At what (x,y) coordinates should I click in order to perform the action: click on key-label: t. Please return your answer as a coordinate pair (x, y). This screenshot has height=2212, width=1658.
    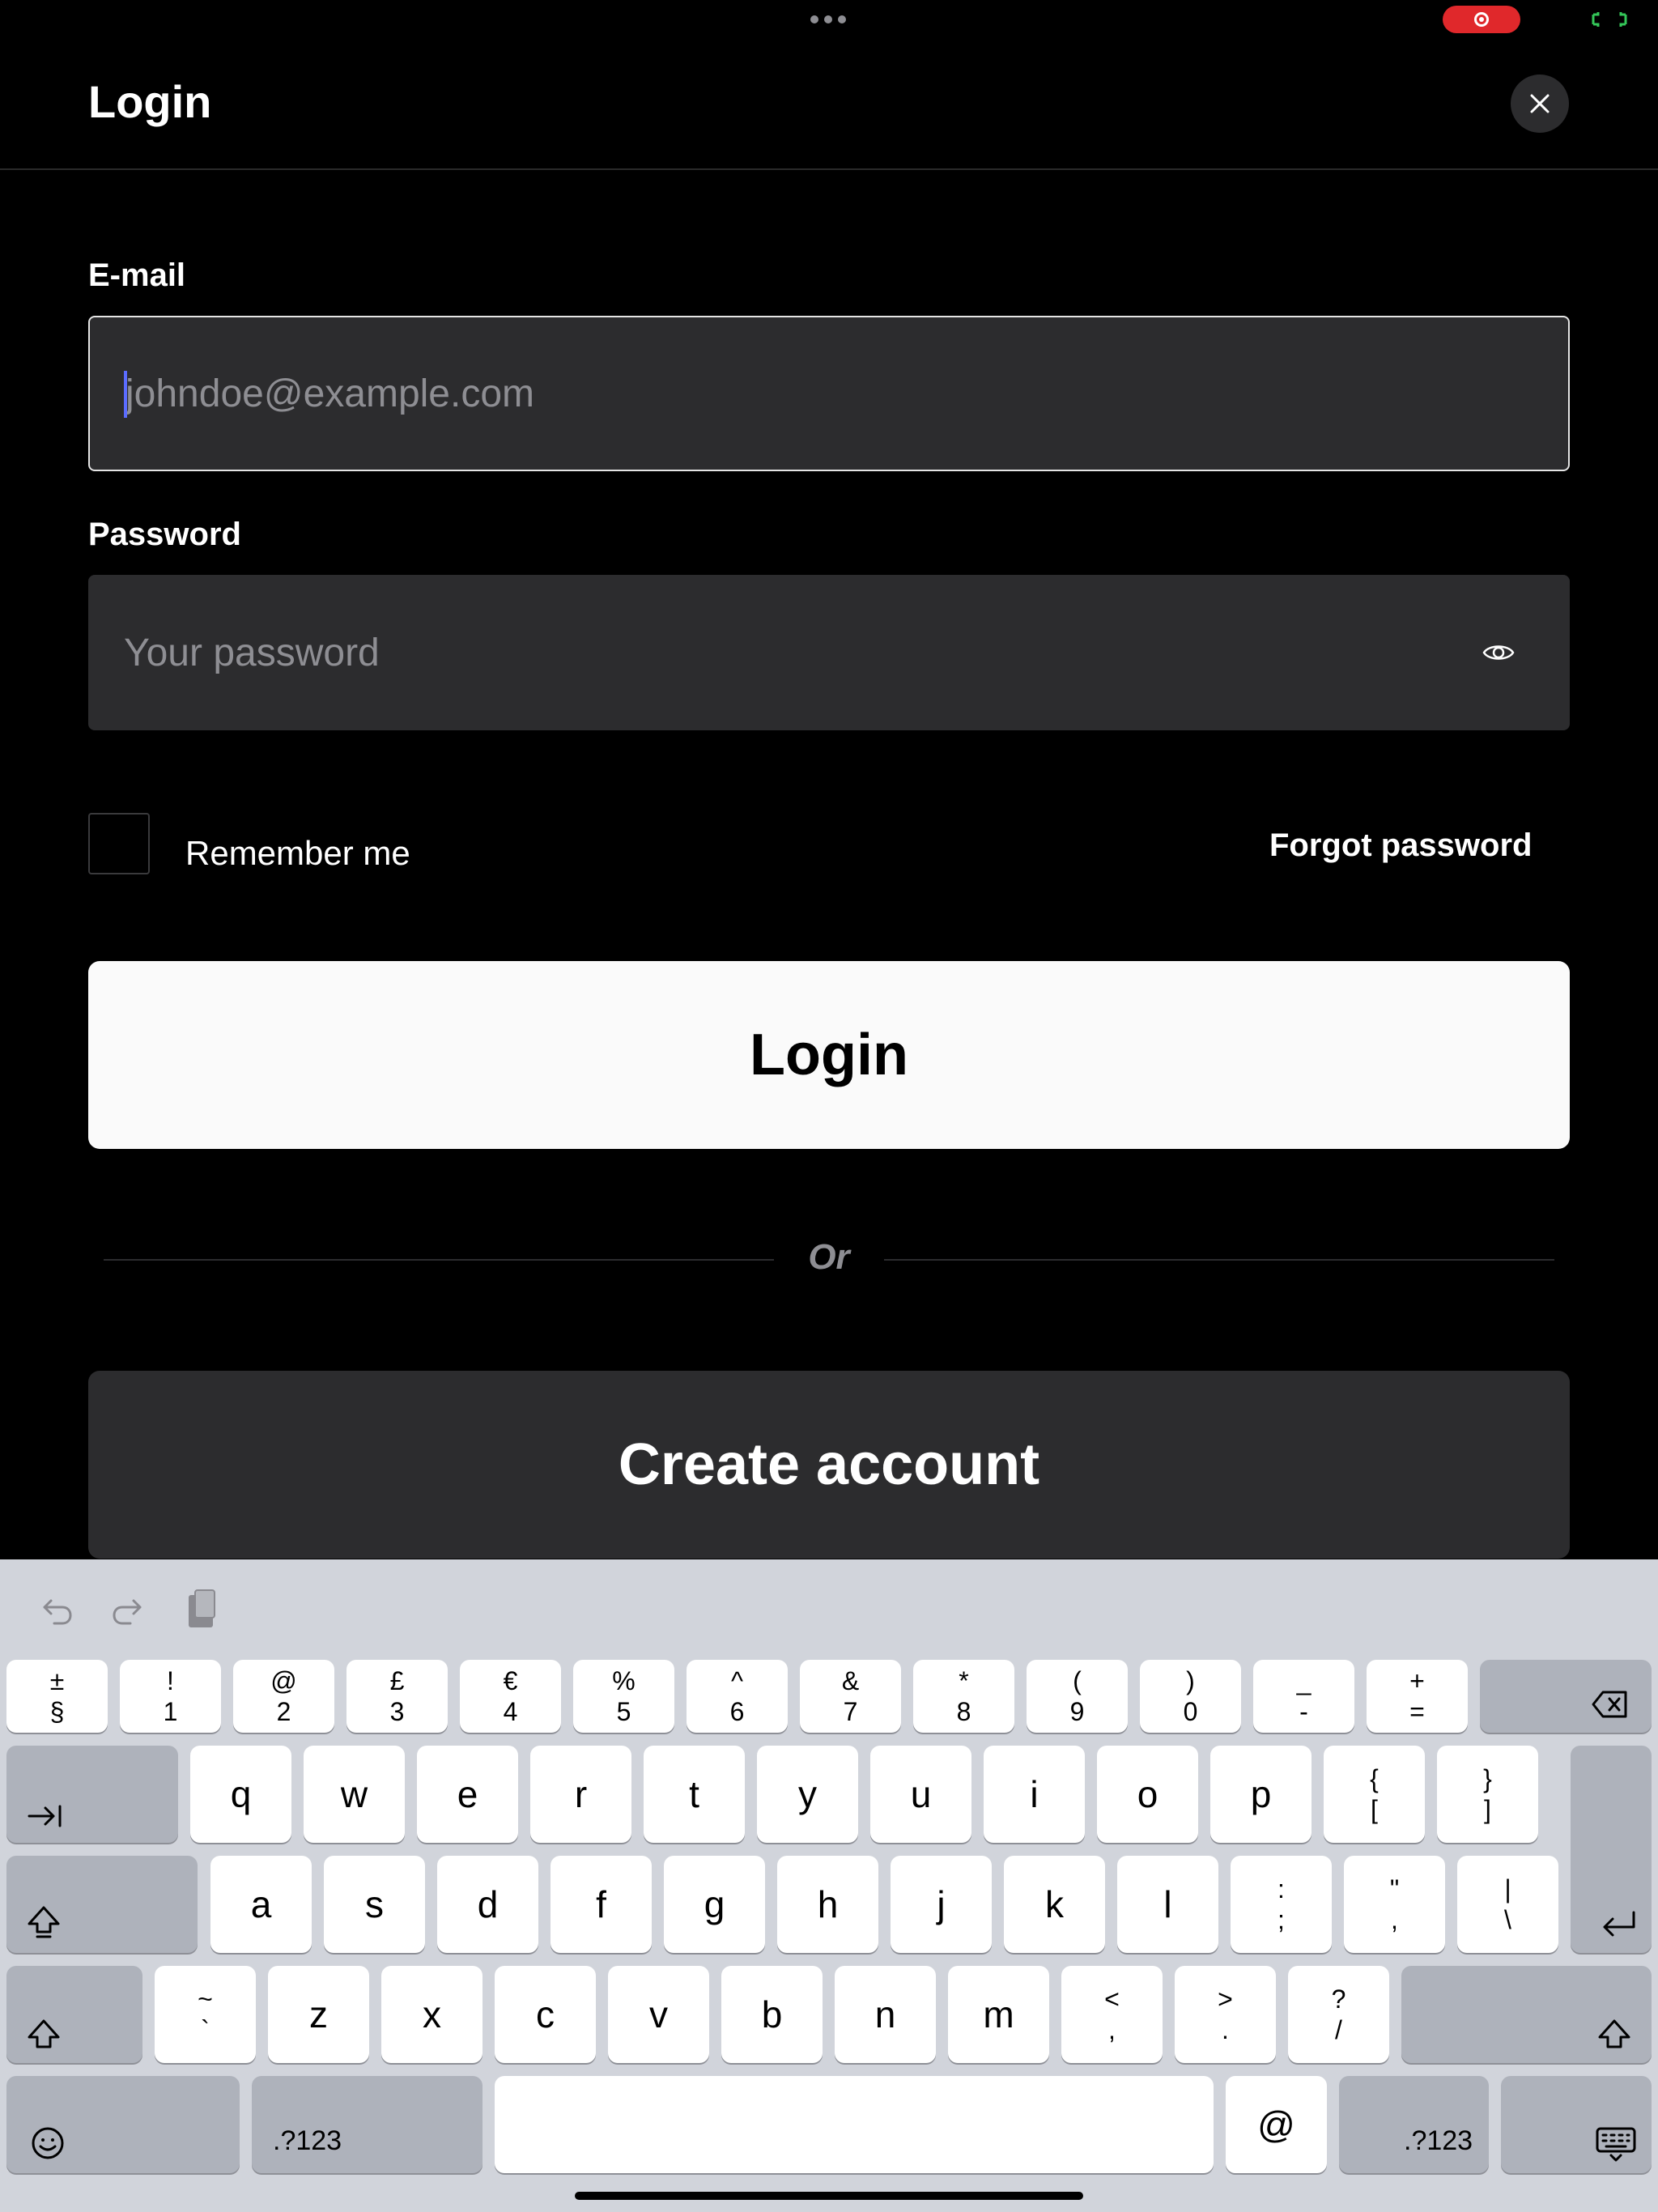
    Looking at the image, I should click on (694, 1794).